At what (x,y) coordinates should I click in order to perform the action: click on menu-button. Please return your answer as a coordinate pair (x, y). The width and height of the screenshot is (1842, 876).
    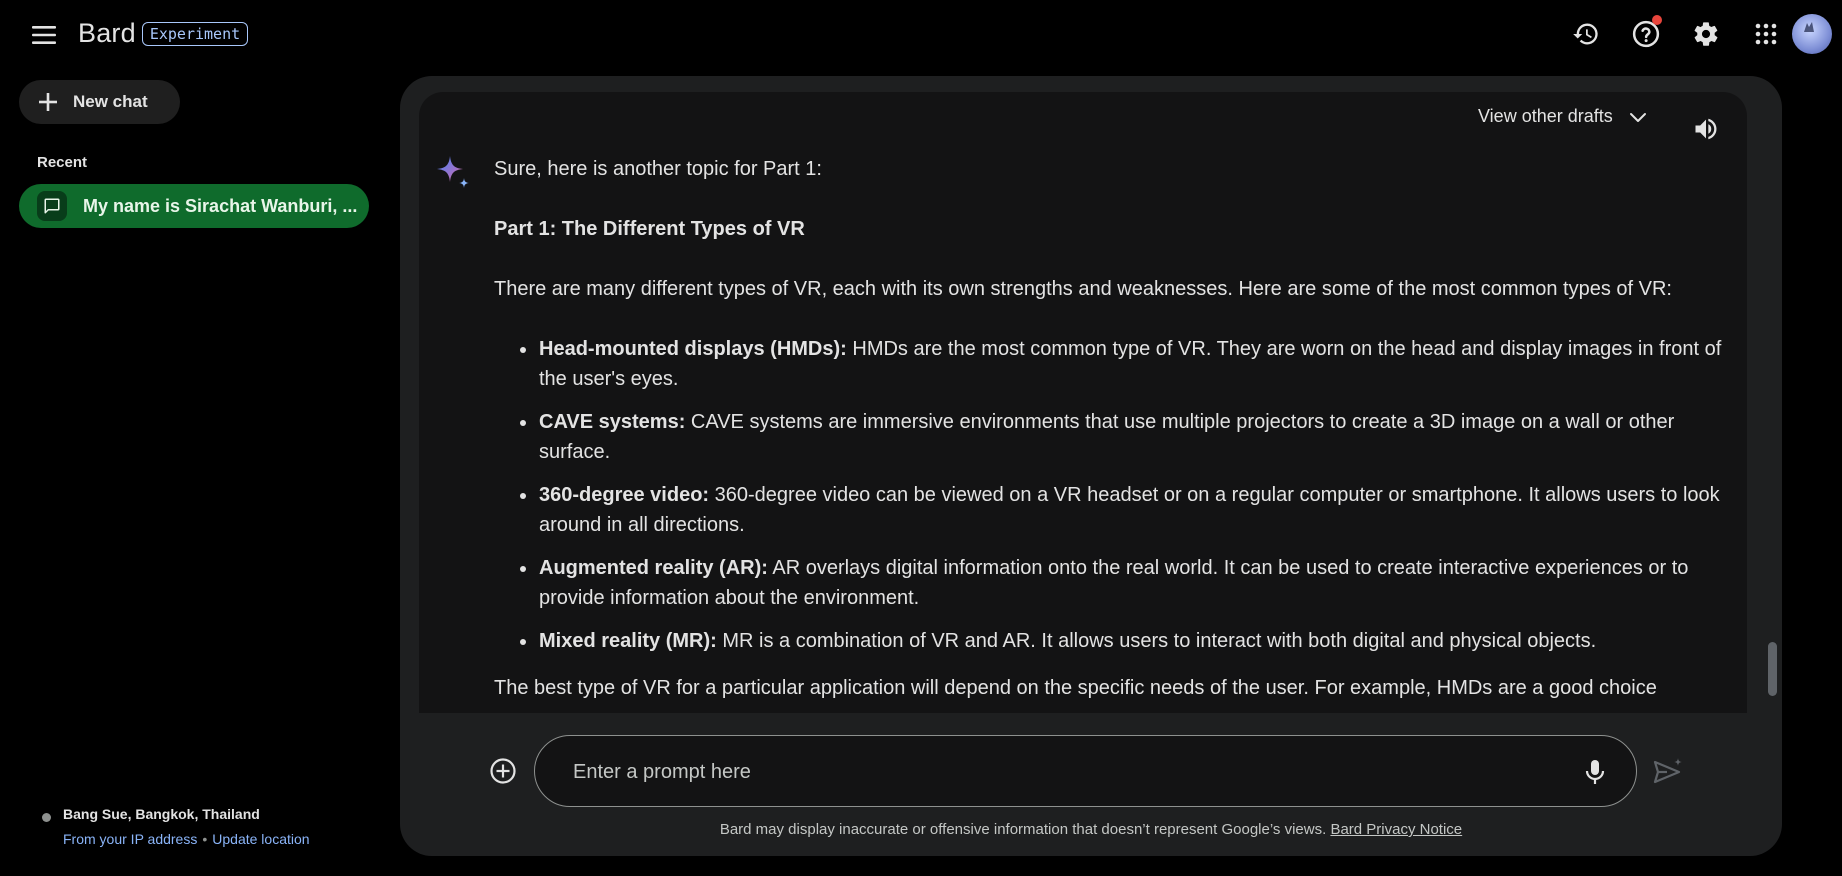
    Looking at the image, I should click on (44, 35).